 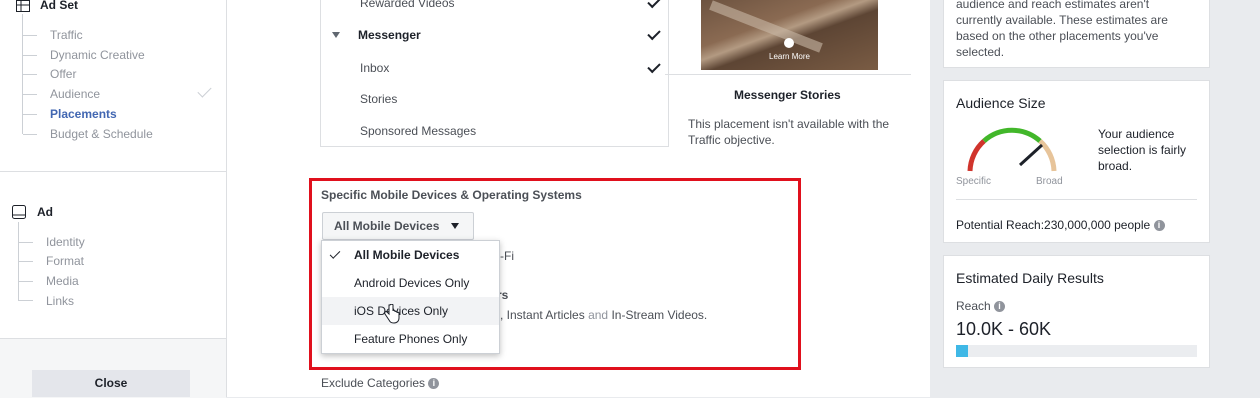 What do you see at coordinates (494, 101) in the screenshot?
I see `placement-row-stories: Stories` at bounding box center [494, 101].